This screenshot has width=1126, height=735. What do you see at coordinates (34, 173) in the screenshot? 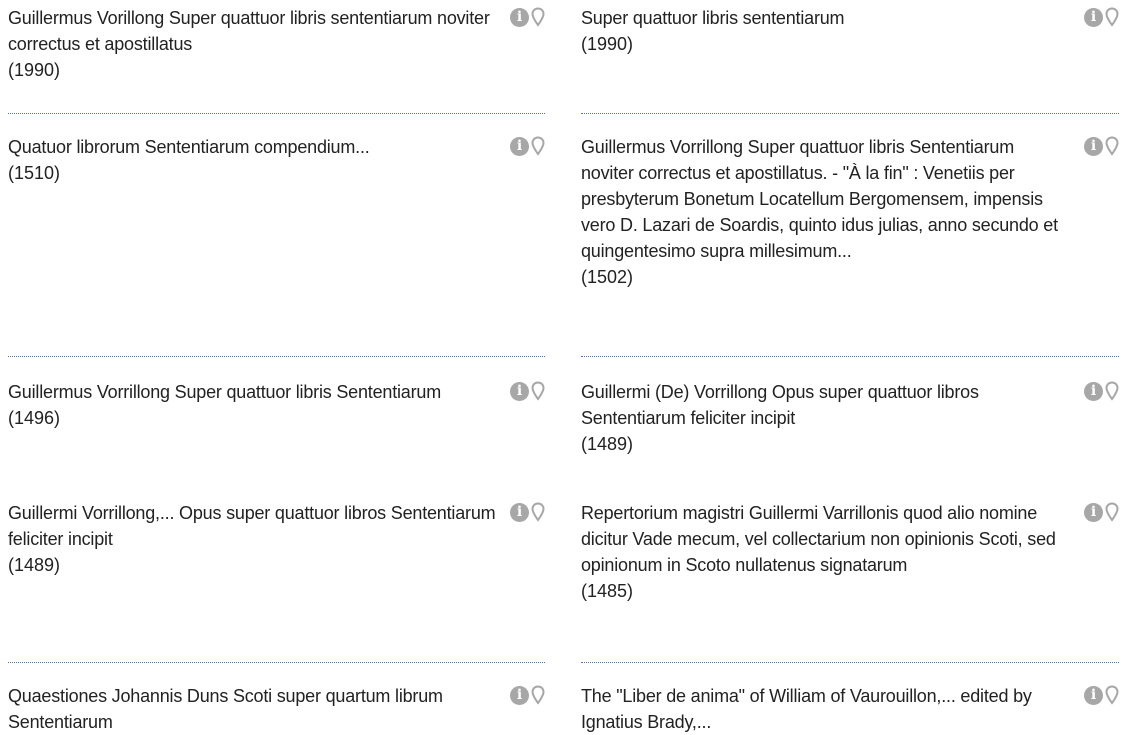
I see `item-year: (1510)` at bounding box center [34, 173].